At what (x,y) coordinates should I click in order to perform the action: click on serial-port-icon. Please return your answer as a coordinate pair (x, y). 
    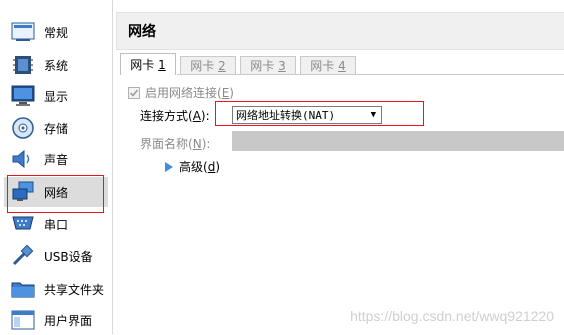
    Looking at the image, I should click on (23, 224).